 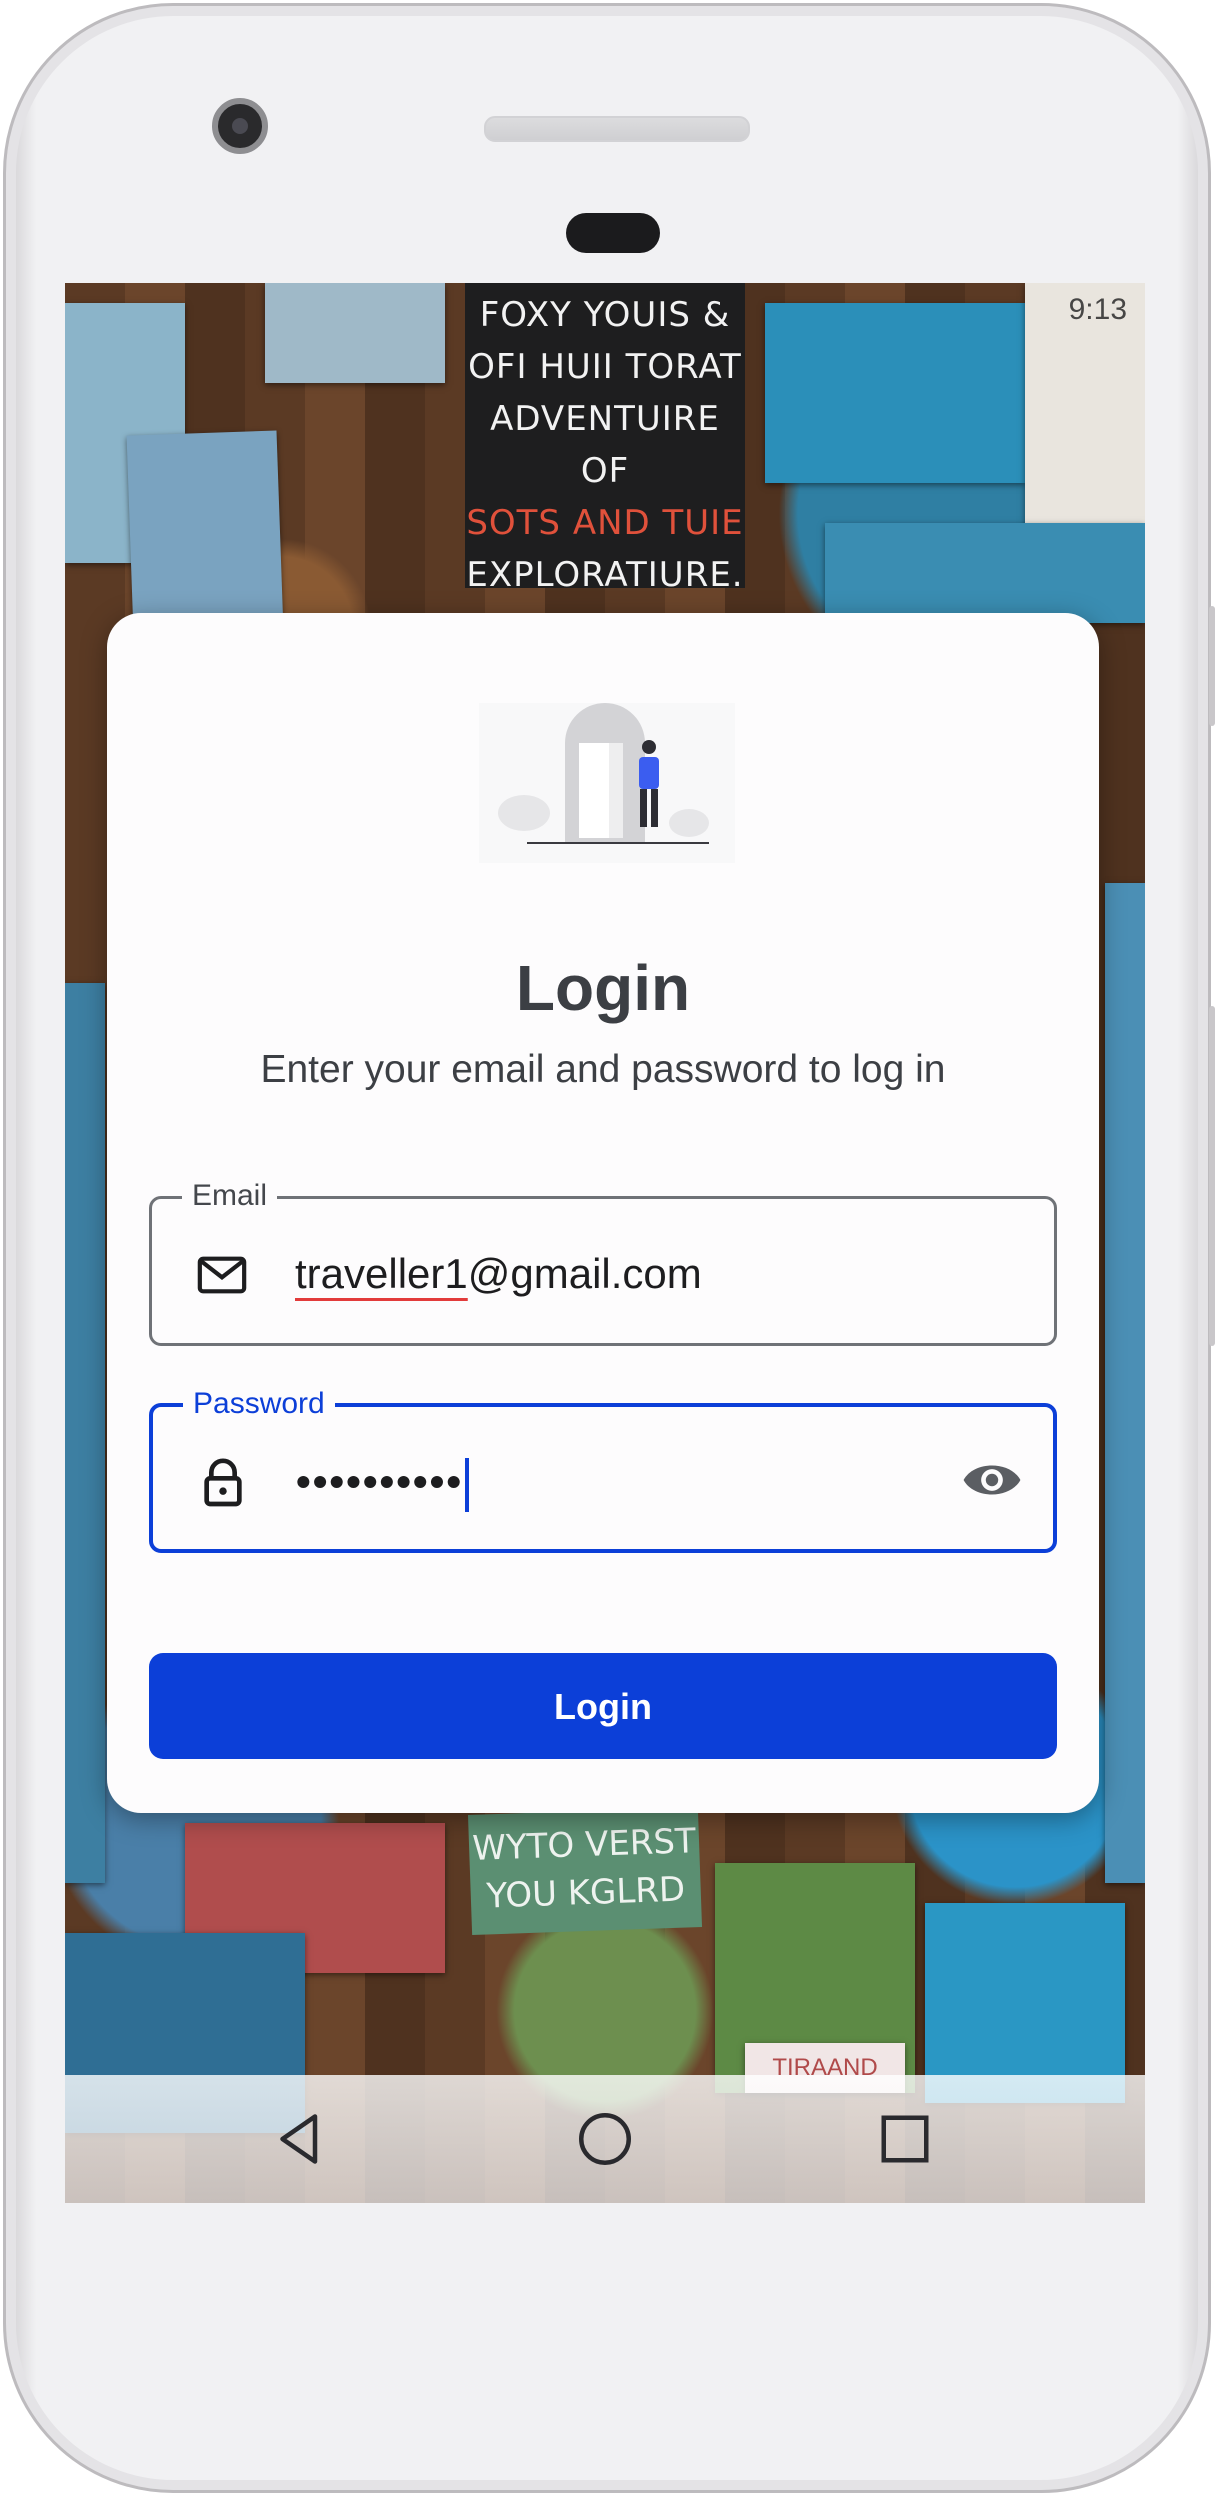 I want to click on sign-line: WYTO VERST, so click(x=584, y=1845).